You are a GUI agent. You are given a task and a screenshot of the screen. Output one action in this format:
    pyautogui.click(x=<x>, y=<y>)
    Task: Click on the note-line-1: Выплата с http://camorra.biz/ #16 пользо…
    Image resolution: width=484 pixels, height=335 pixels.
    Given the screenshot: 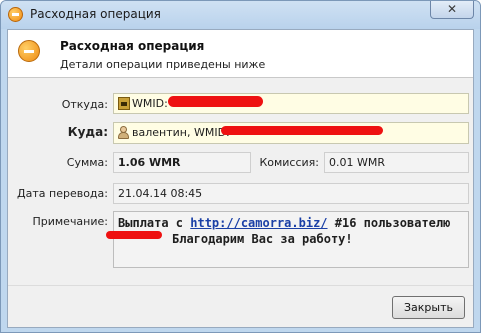 What is the action you would take?
    pyautogui.click(x=291, y=223)
    